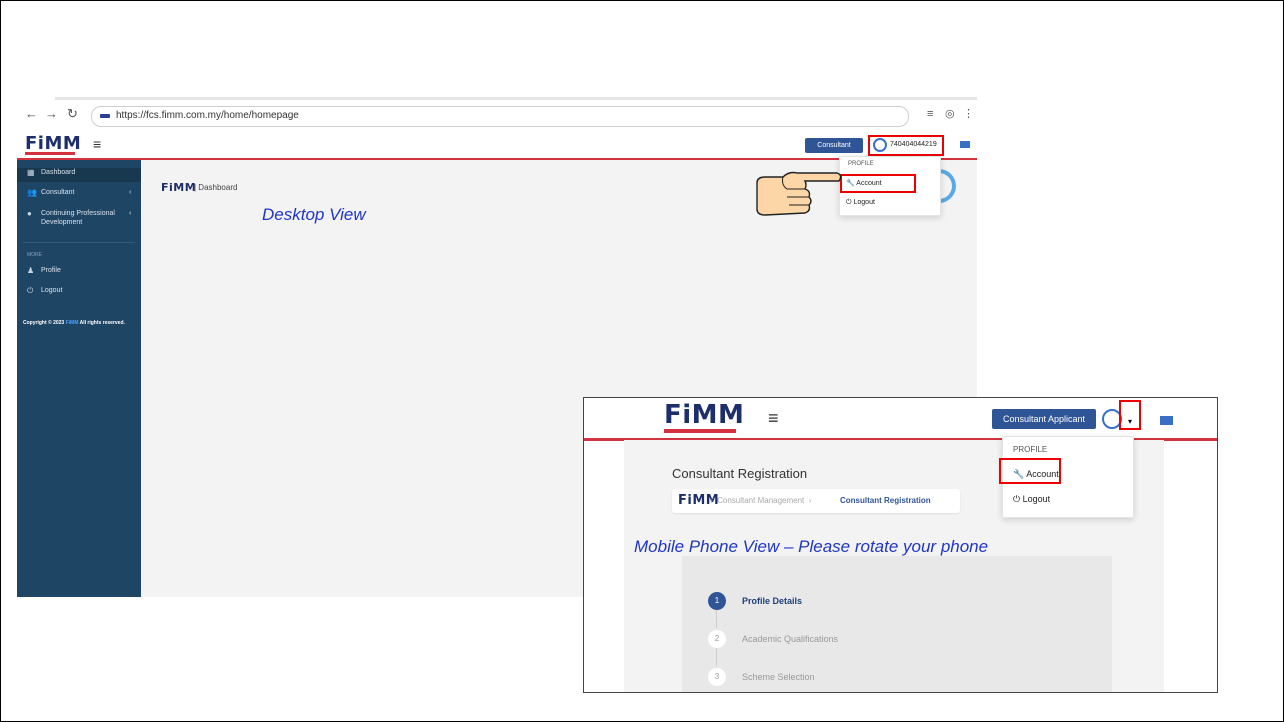 This screenshot has width=1284, height=722. What do you see at coordinates (717, 677) in the screenshot?
I see `step-number: 3` at bounding box center [717, 677].